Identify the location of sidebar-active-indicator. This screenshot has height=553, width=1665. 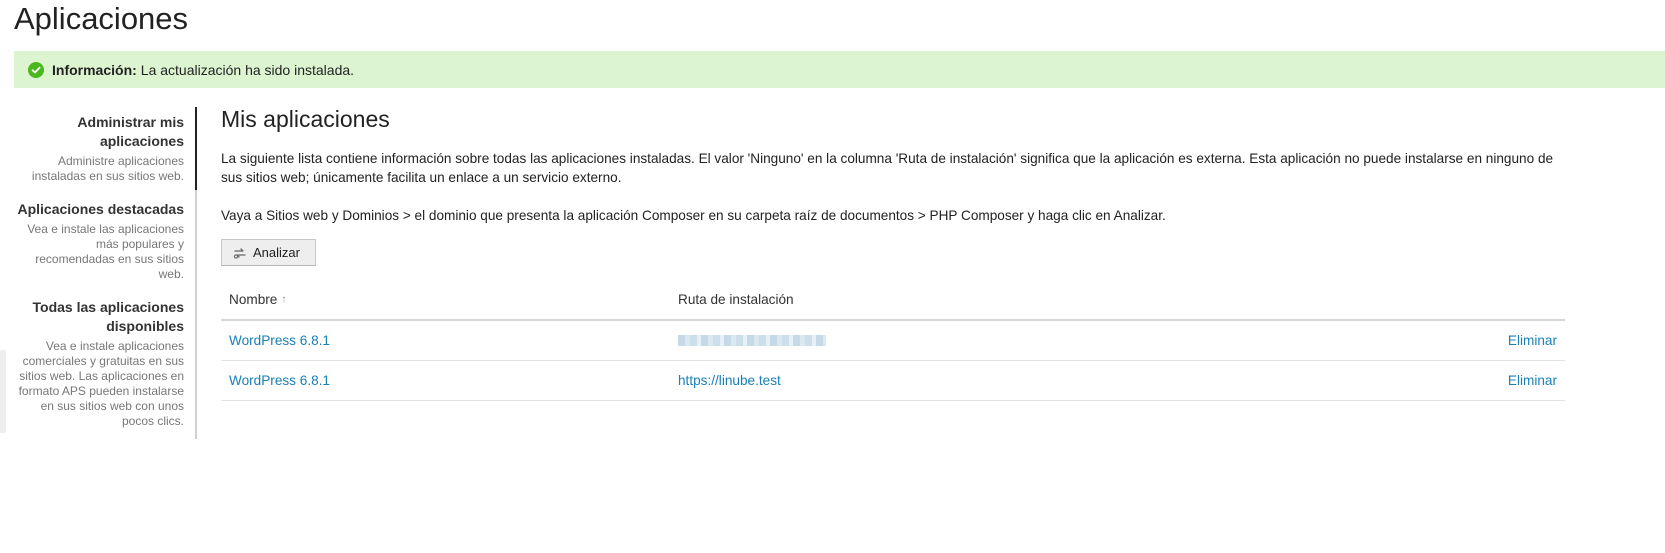
(196, 148).